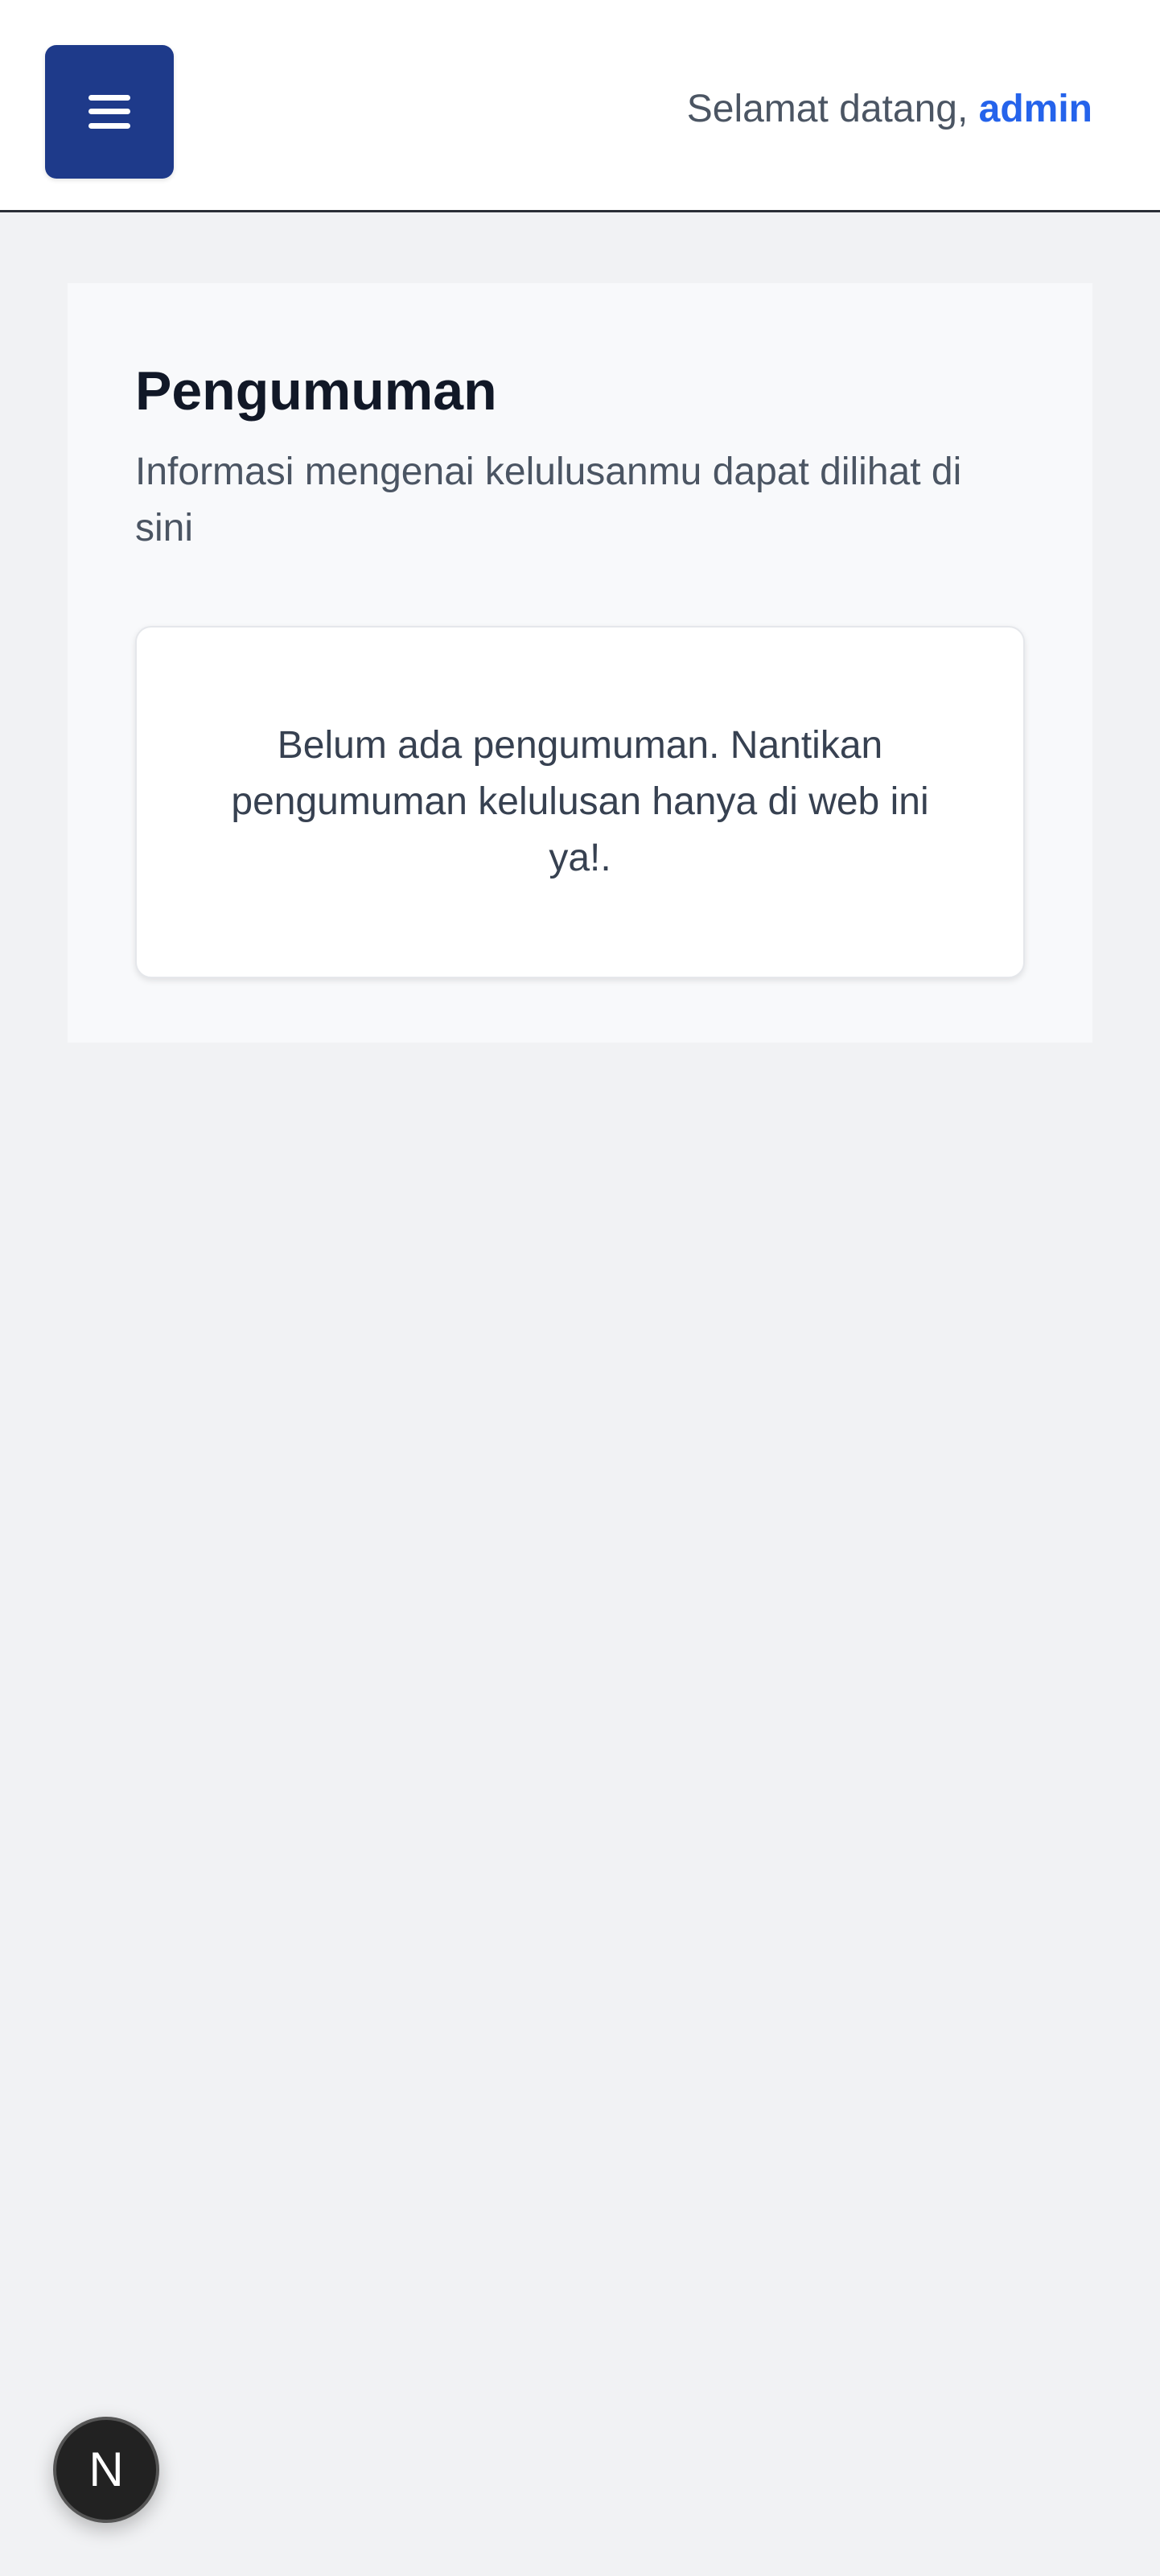 The height and width of the screenshot is (2576, 1160). I want to click on welcome-message: Selamat datang, admin, so click(889, 109).